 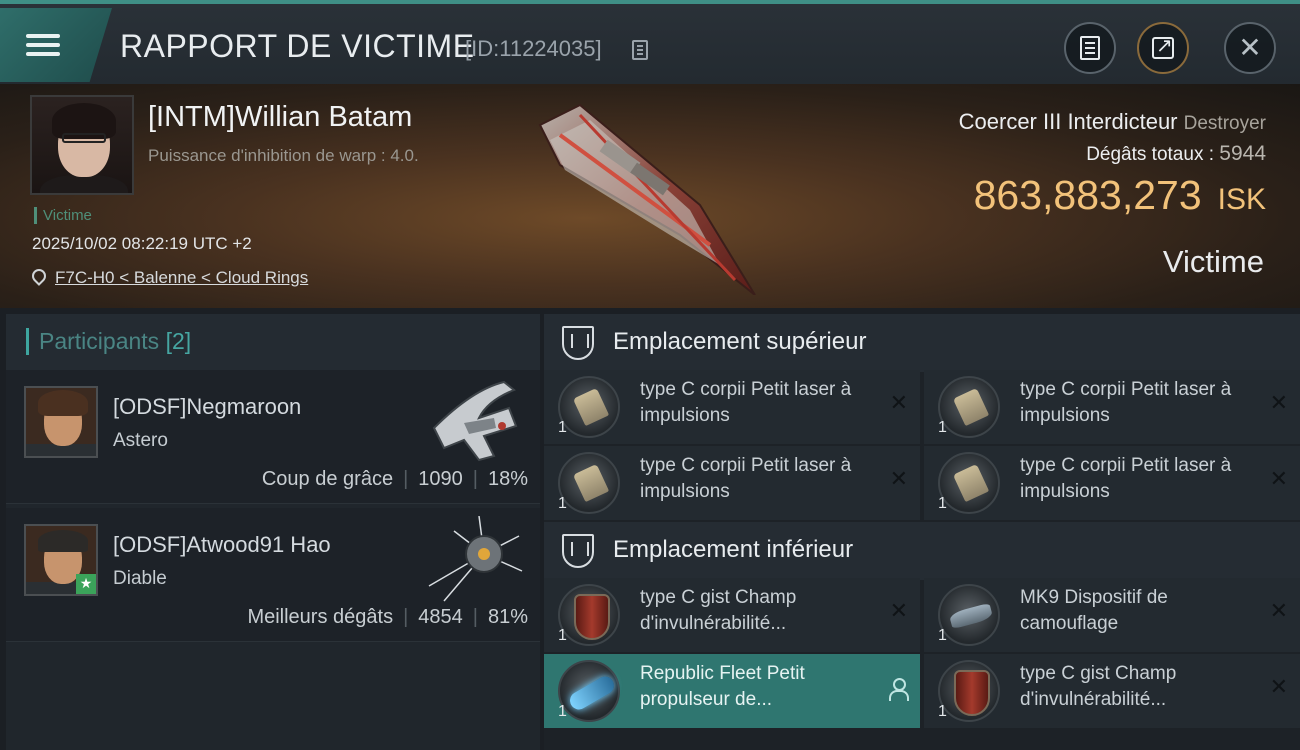 What do you see at coordinates (320, 617) in the screenshot?
I see `attacker-role: Meilleurs dégâts` at bounding box center [320, 617].